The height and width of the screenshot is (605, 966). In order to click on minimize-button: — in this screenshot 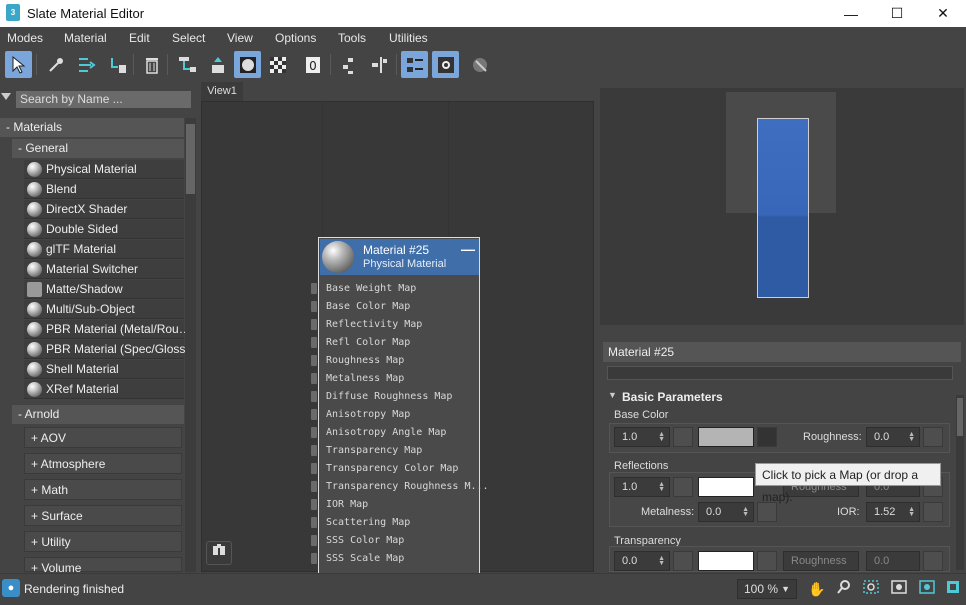, I will do `click(851, 13)`.